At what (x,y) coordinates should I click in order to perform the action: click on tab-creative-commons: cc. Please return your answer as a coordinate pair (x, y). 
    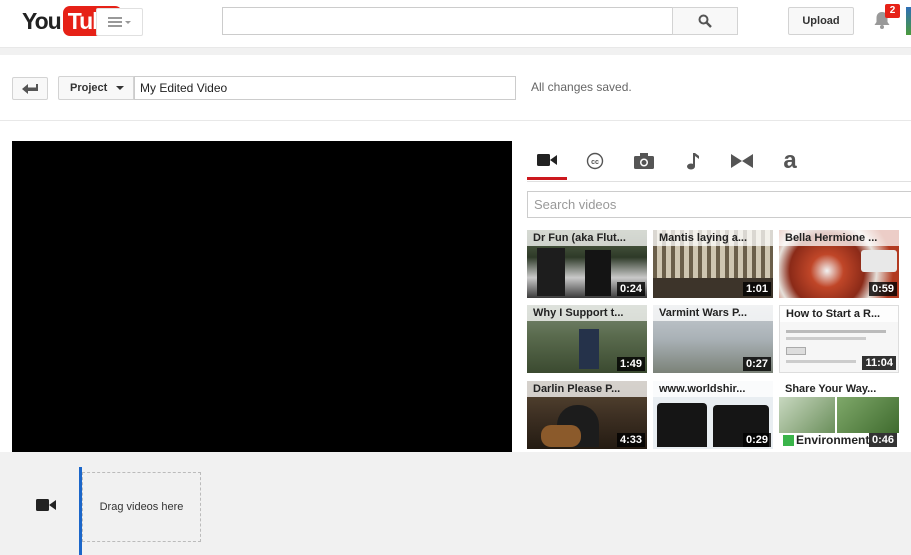
    Looking at the image, I should click on (595, 161).